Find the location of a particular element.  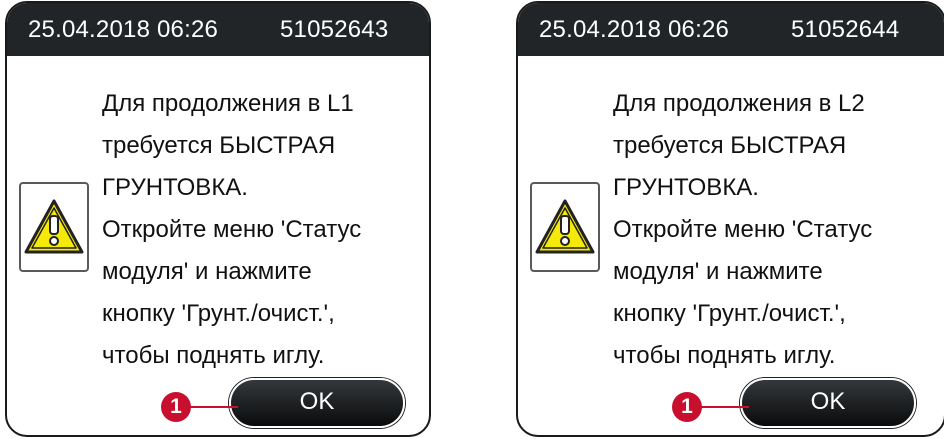

message-id: 51052644 is located at coordinates (845, 29).